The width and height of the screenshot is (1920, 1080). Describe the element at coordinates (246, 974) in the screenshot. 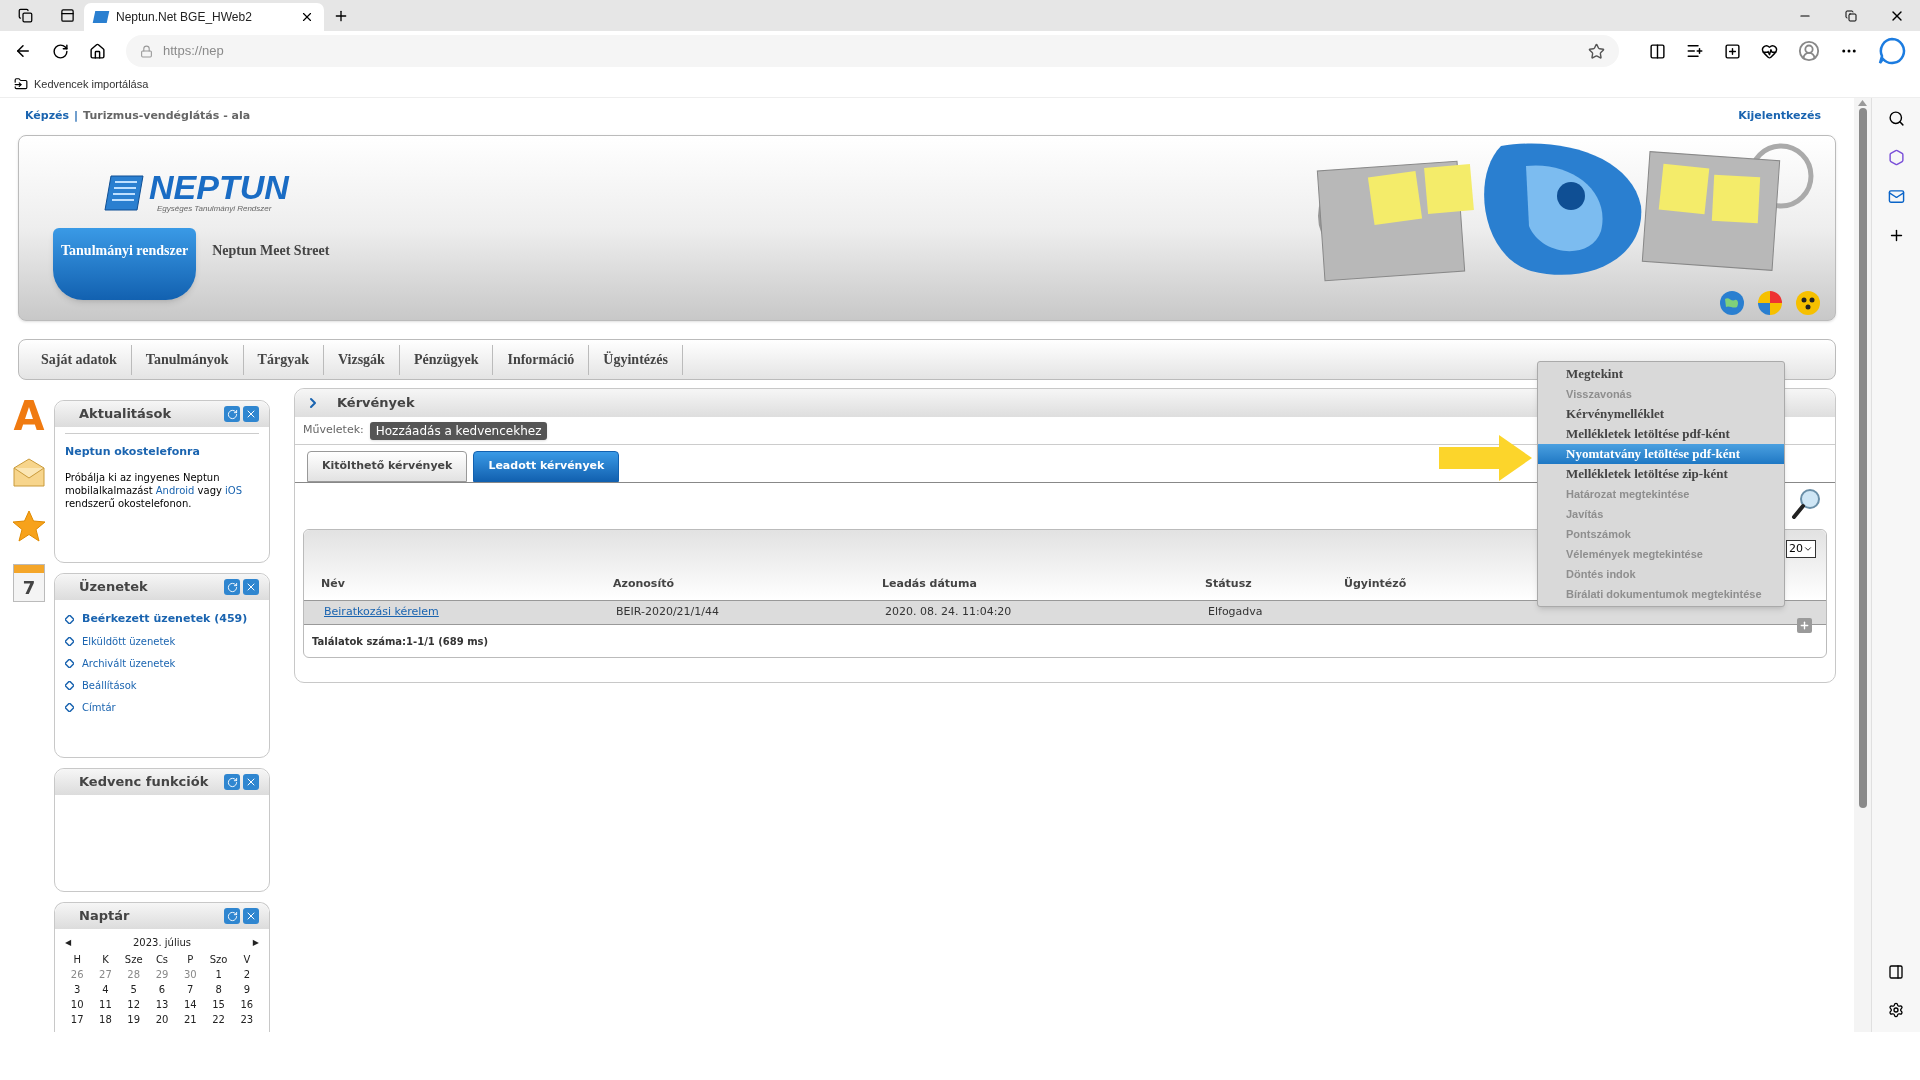

I see `calendar-day: 2` at that location.